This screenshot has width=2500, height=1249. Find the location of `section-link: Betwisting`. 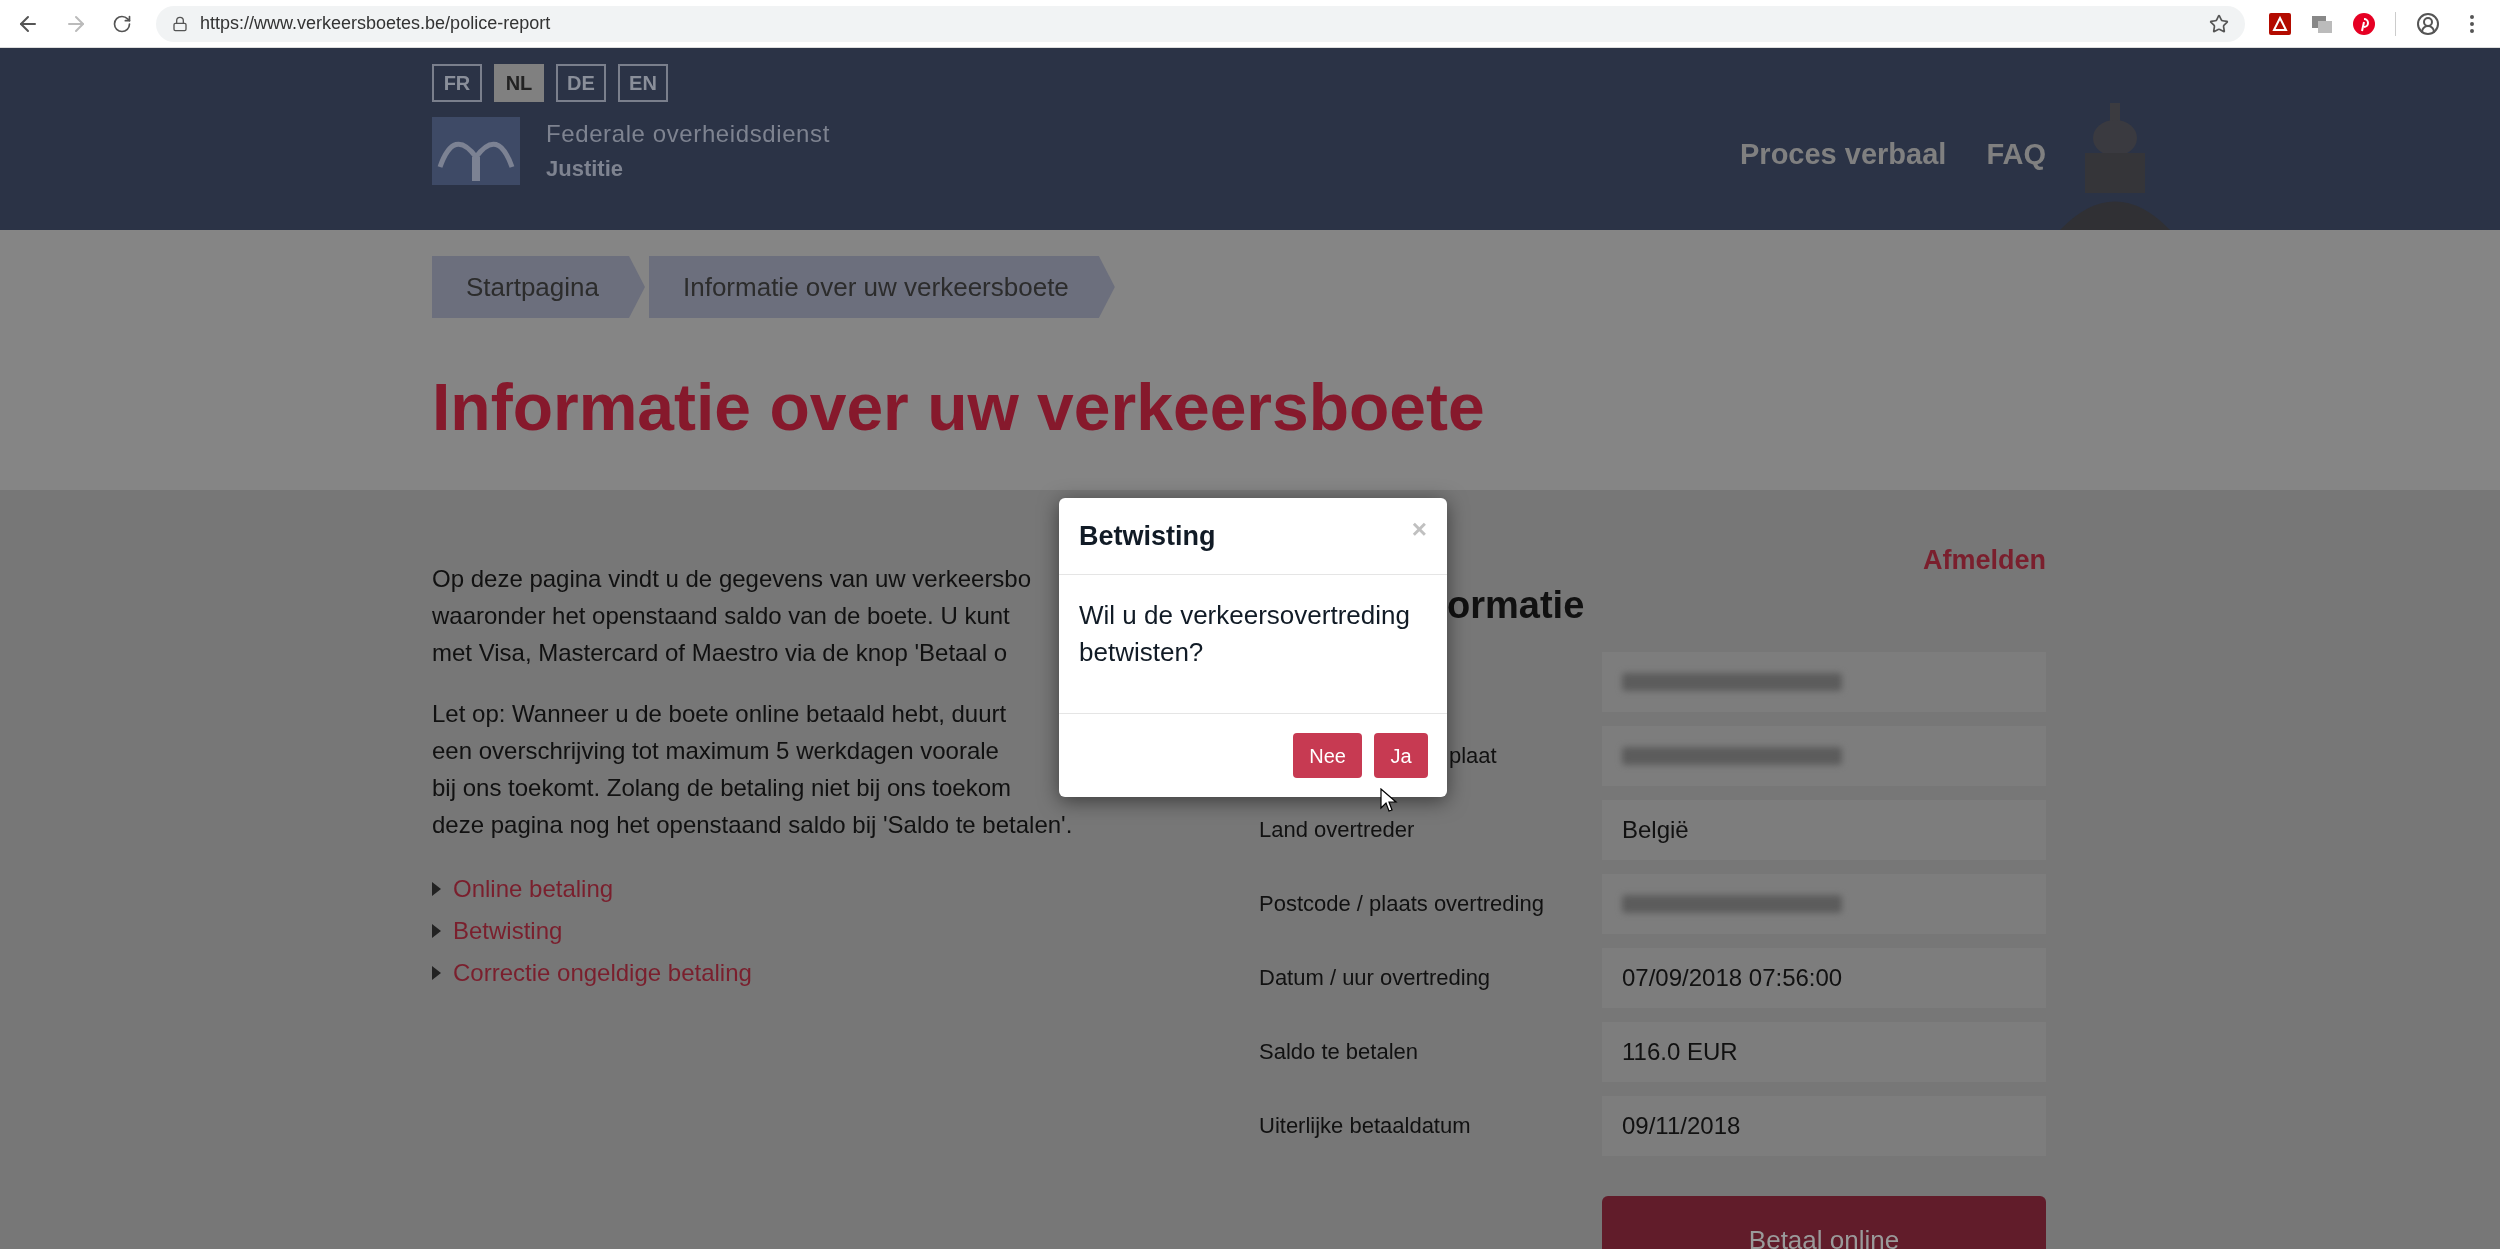

section-link: Betwisting is located at coordinates (508, 931).